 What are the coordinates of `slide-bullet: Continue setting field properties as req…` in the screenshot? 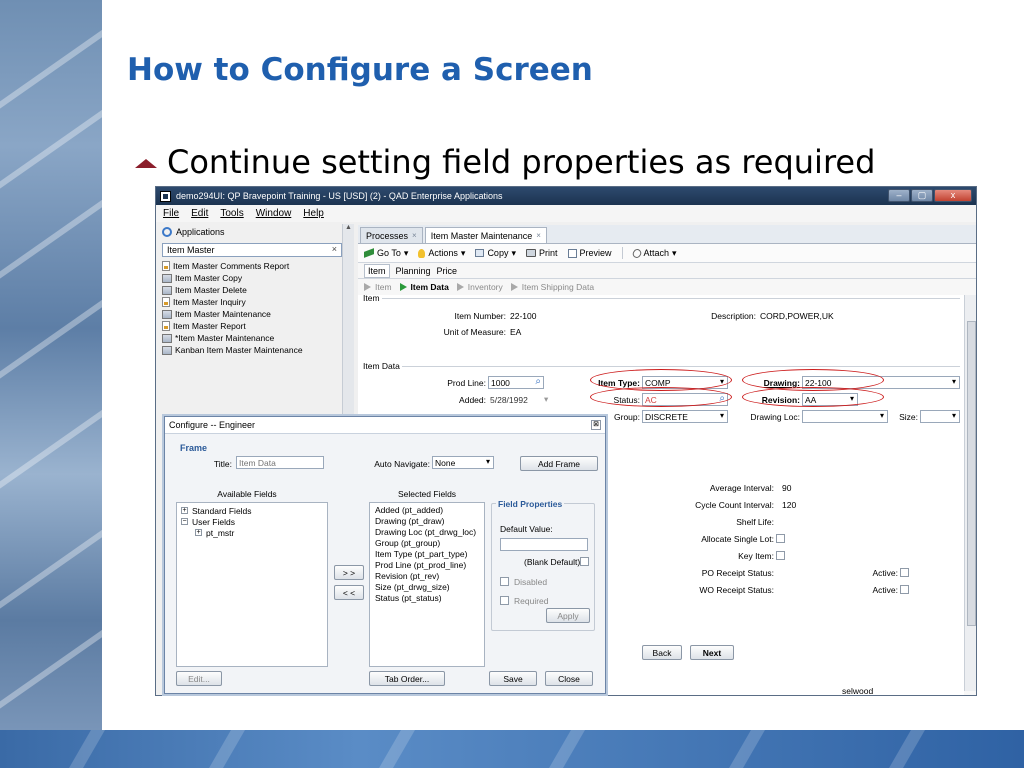 It's located at (505, 162).